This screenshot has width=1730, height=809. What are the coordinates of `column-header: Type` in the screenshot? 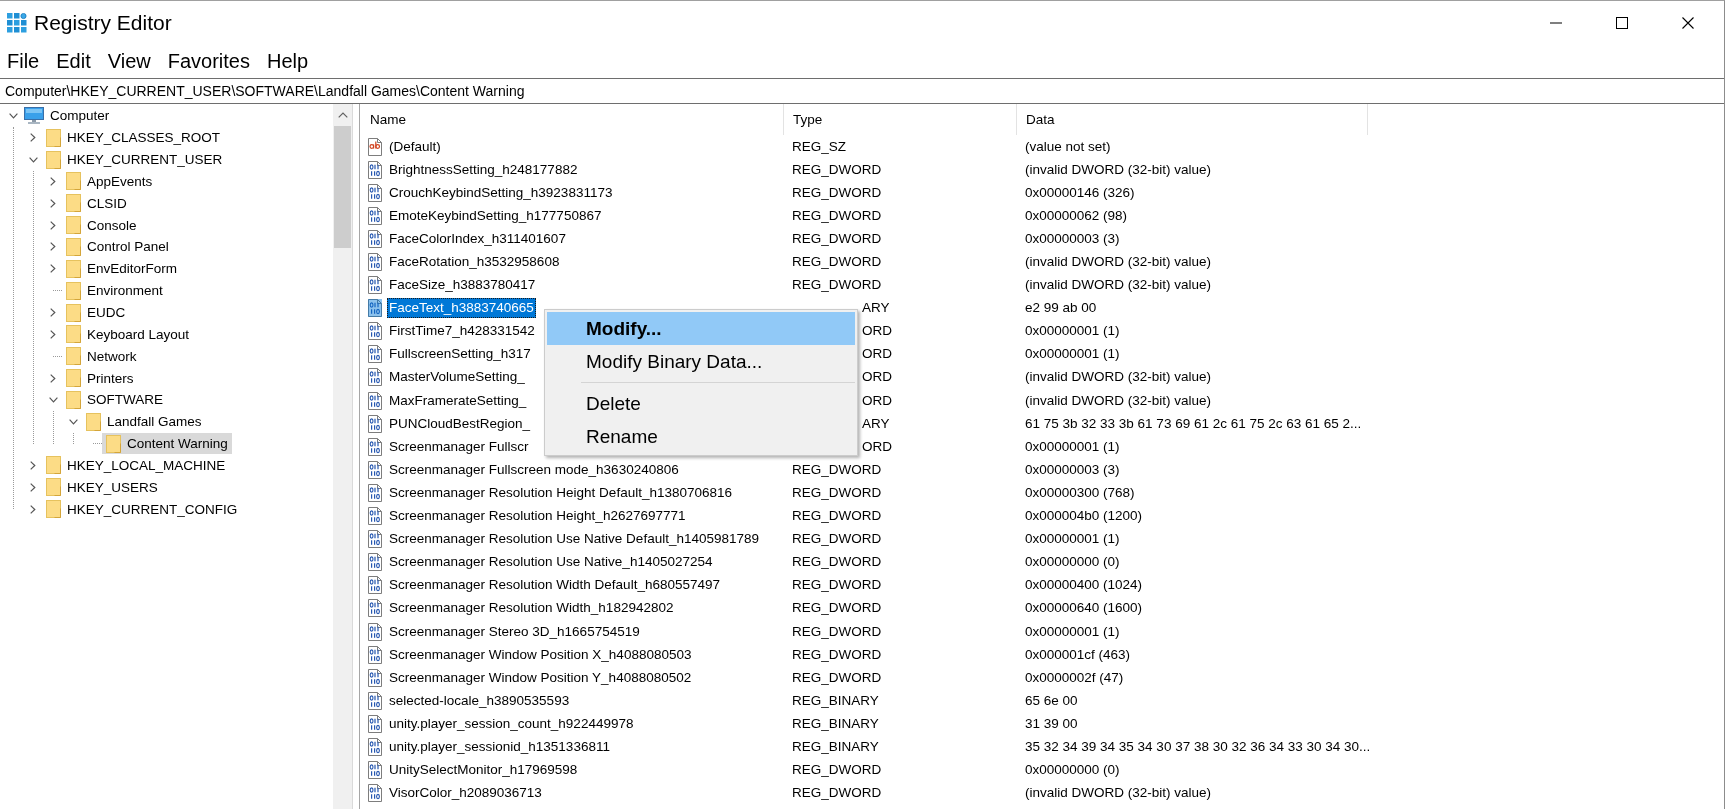 It's located at (900, 119).